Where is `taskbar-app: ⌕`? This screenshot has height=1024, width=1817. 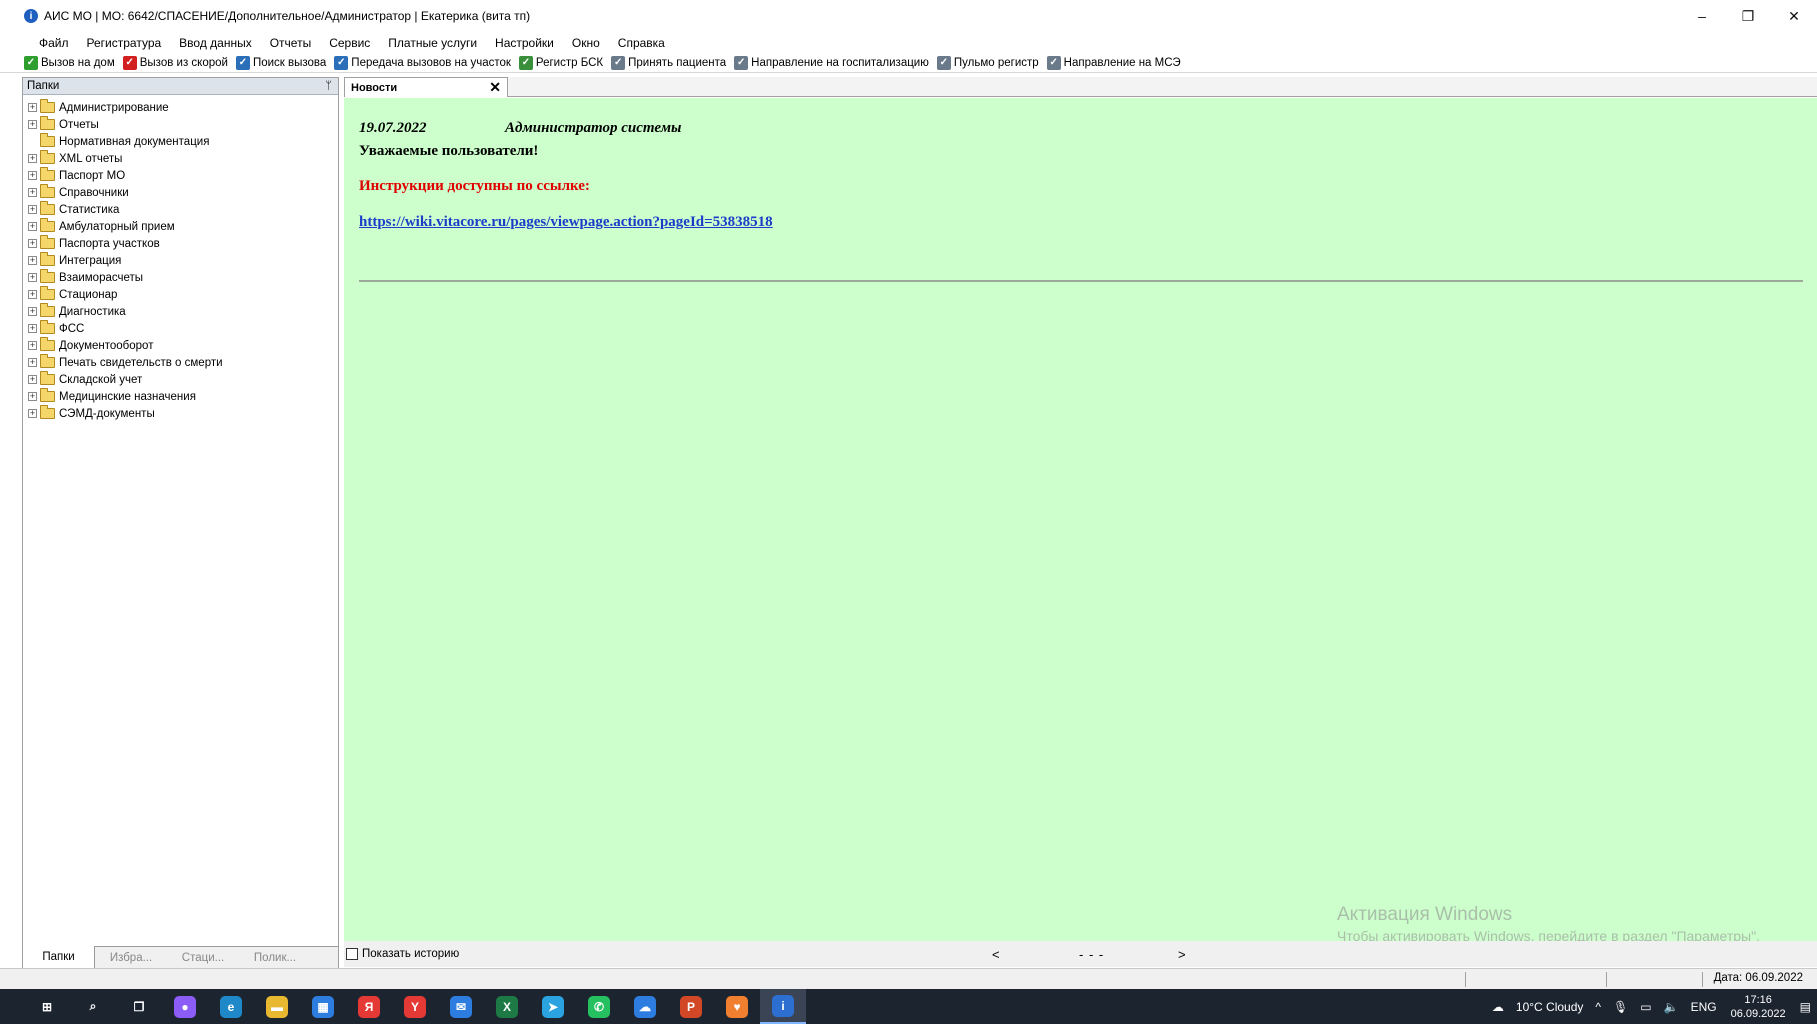 taskbar-app: ⌕ is located at coordinates (93, 1006).